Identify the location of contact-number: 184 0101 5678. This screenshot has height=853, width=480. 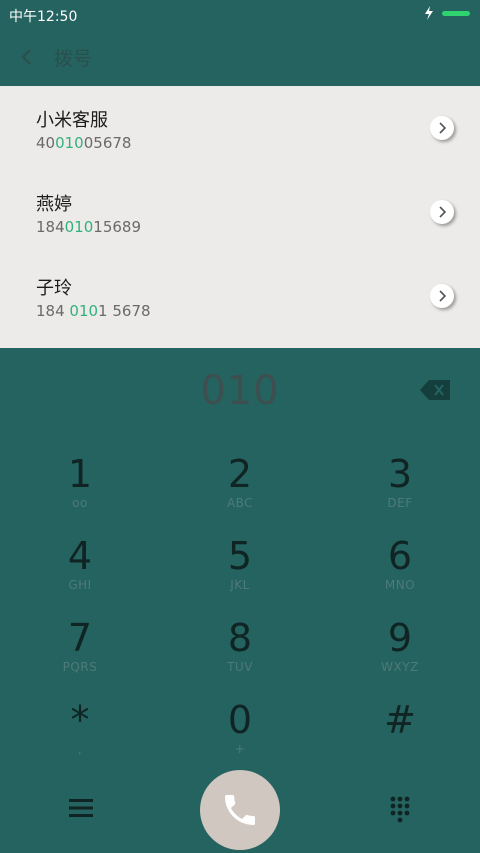
(93, 311).